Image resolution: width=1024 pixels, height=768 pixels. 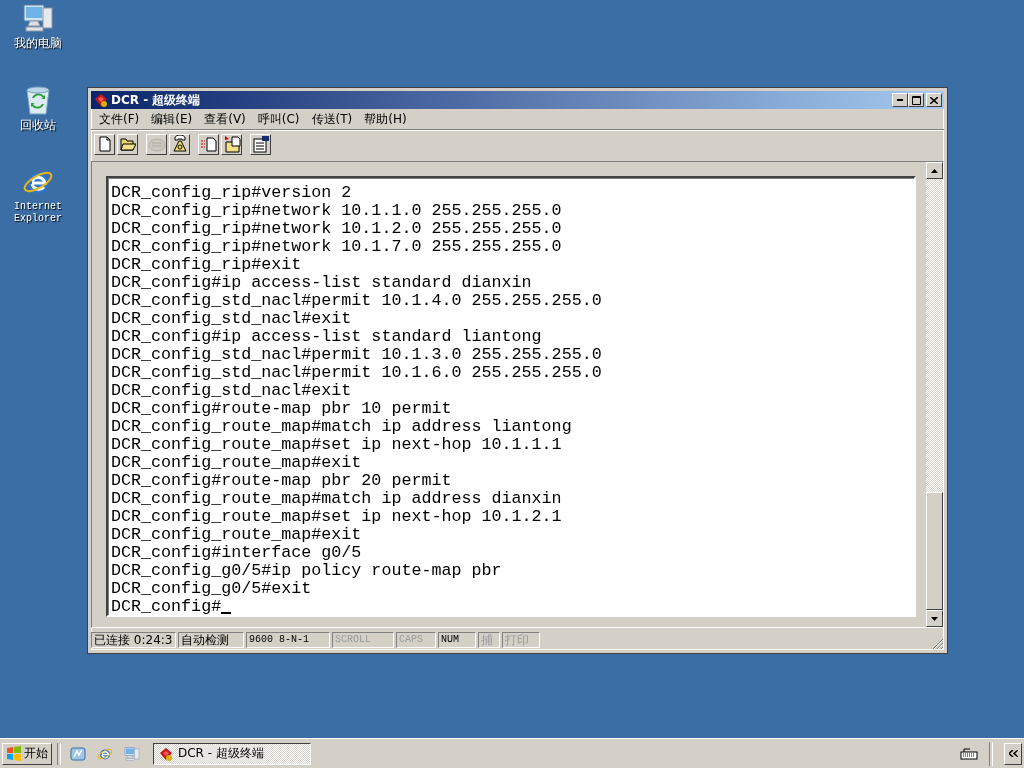 I want to click on terminal-line: DCR_config_route_map#set ip next-hop 10.1.1.1, so click(x=336, y=445).